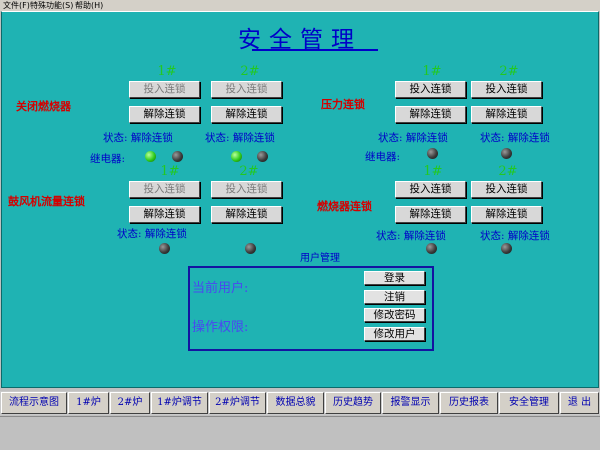 The height and width of the screenshot is (450, 600). I want to click on pressure-label: 压力连锁, so click(343, 104).